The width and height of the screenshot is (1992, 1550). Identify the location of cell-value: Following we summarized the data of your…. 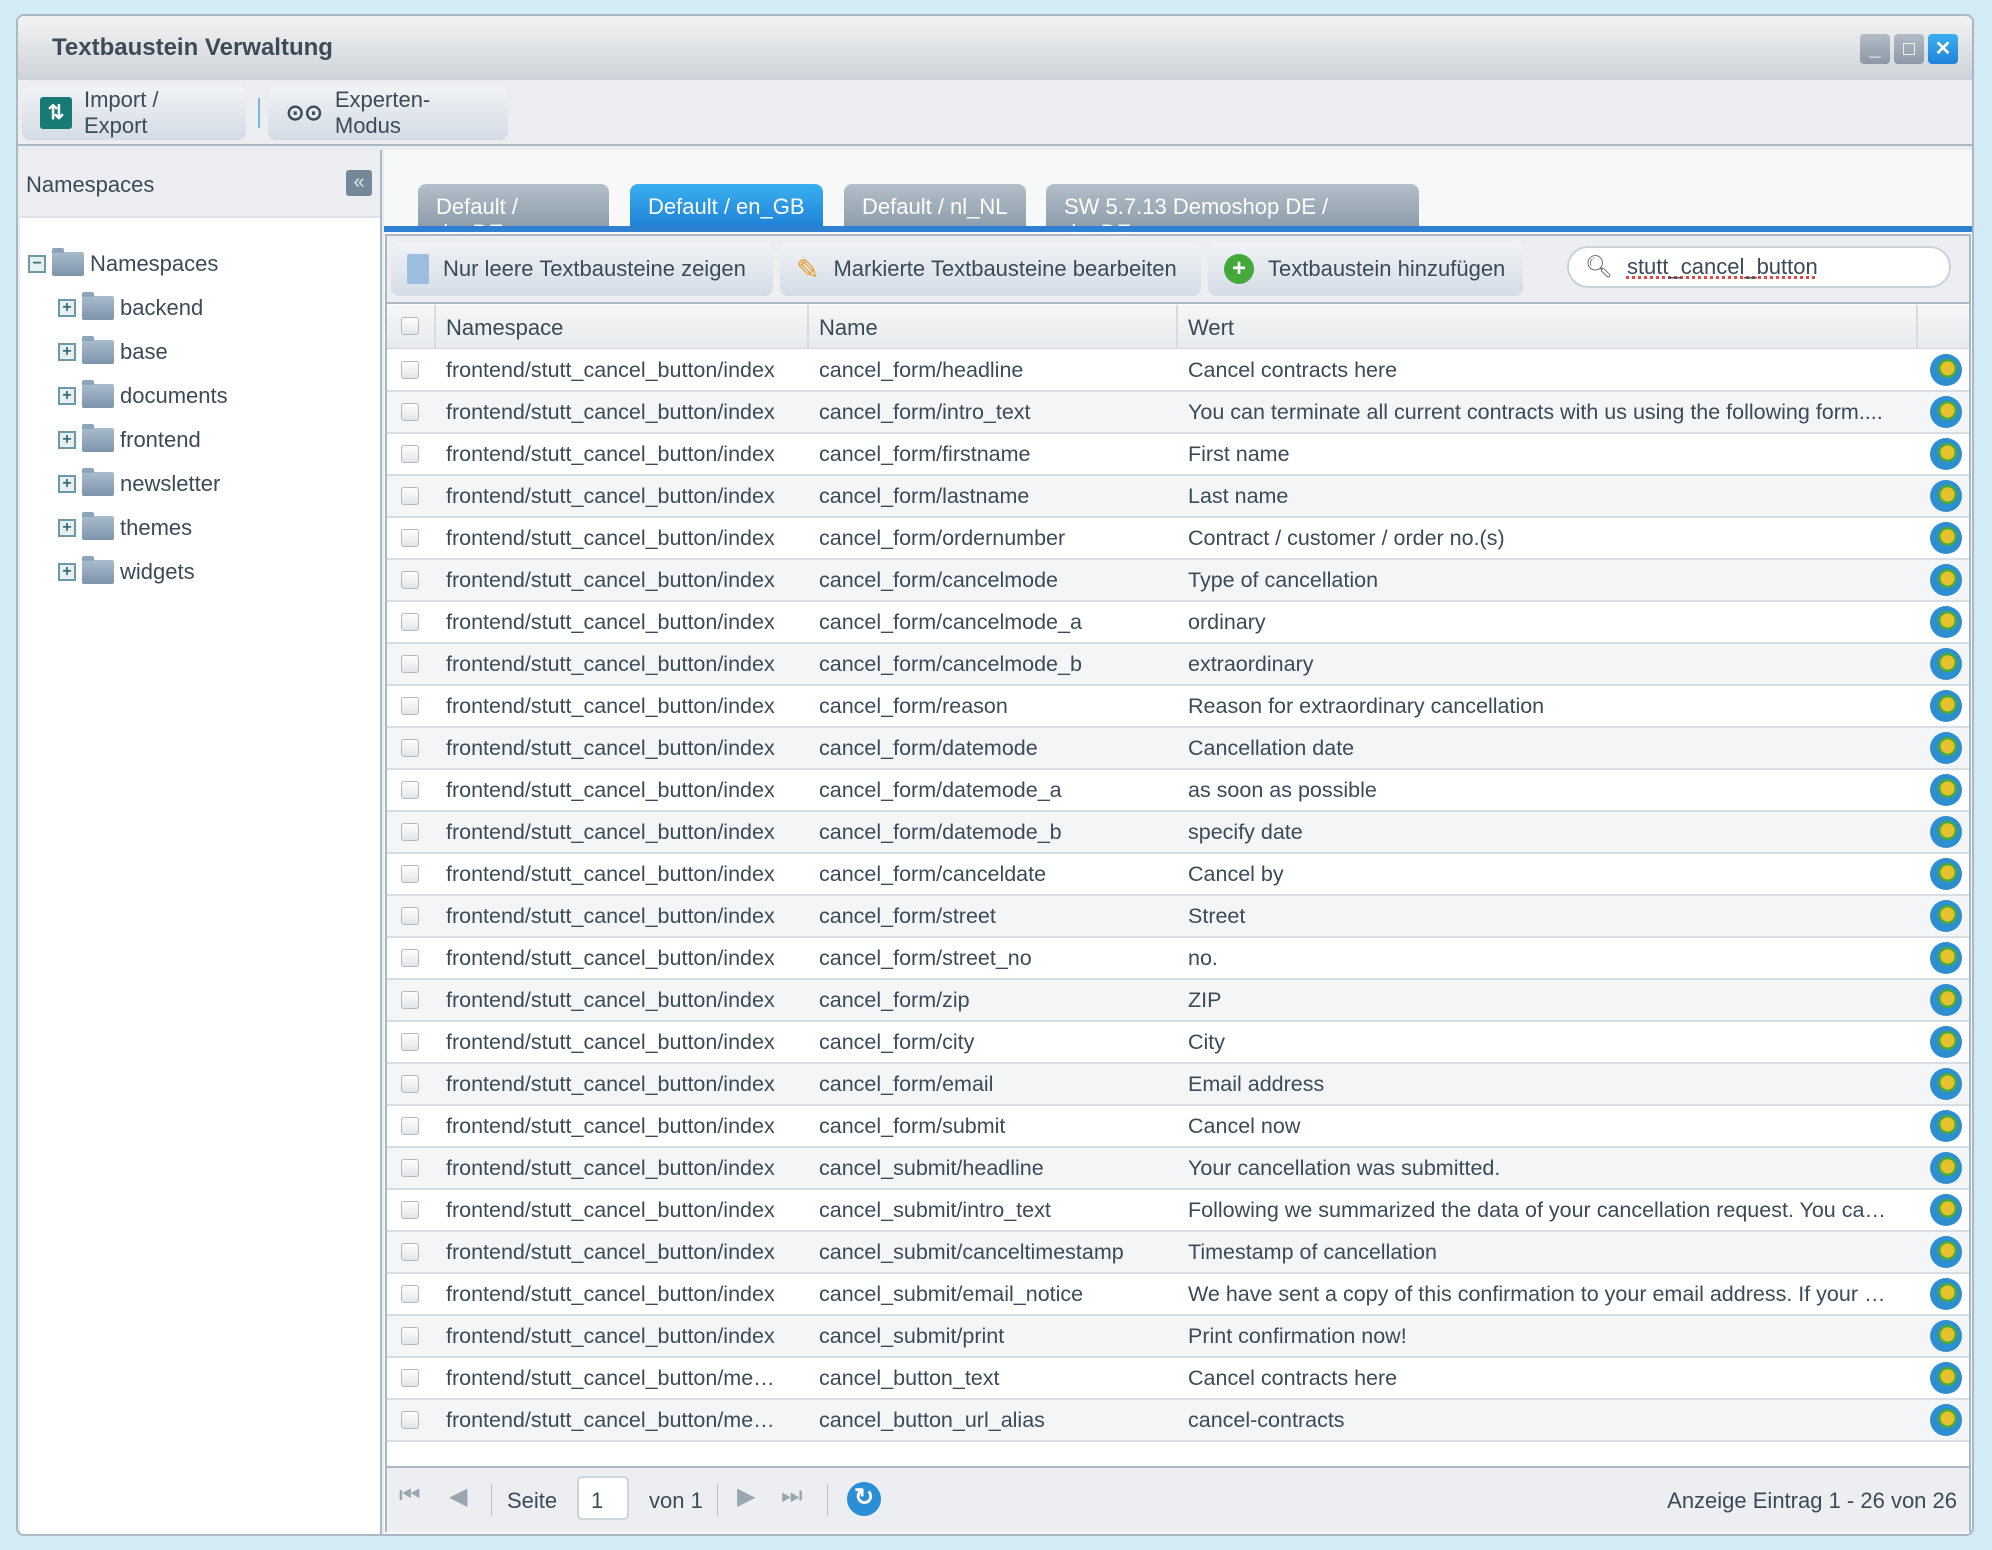
(1548, 1210).